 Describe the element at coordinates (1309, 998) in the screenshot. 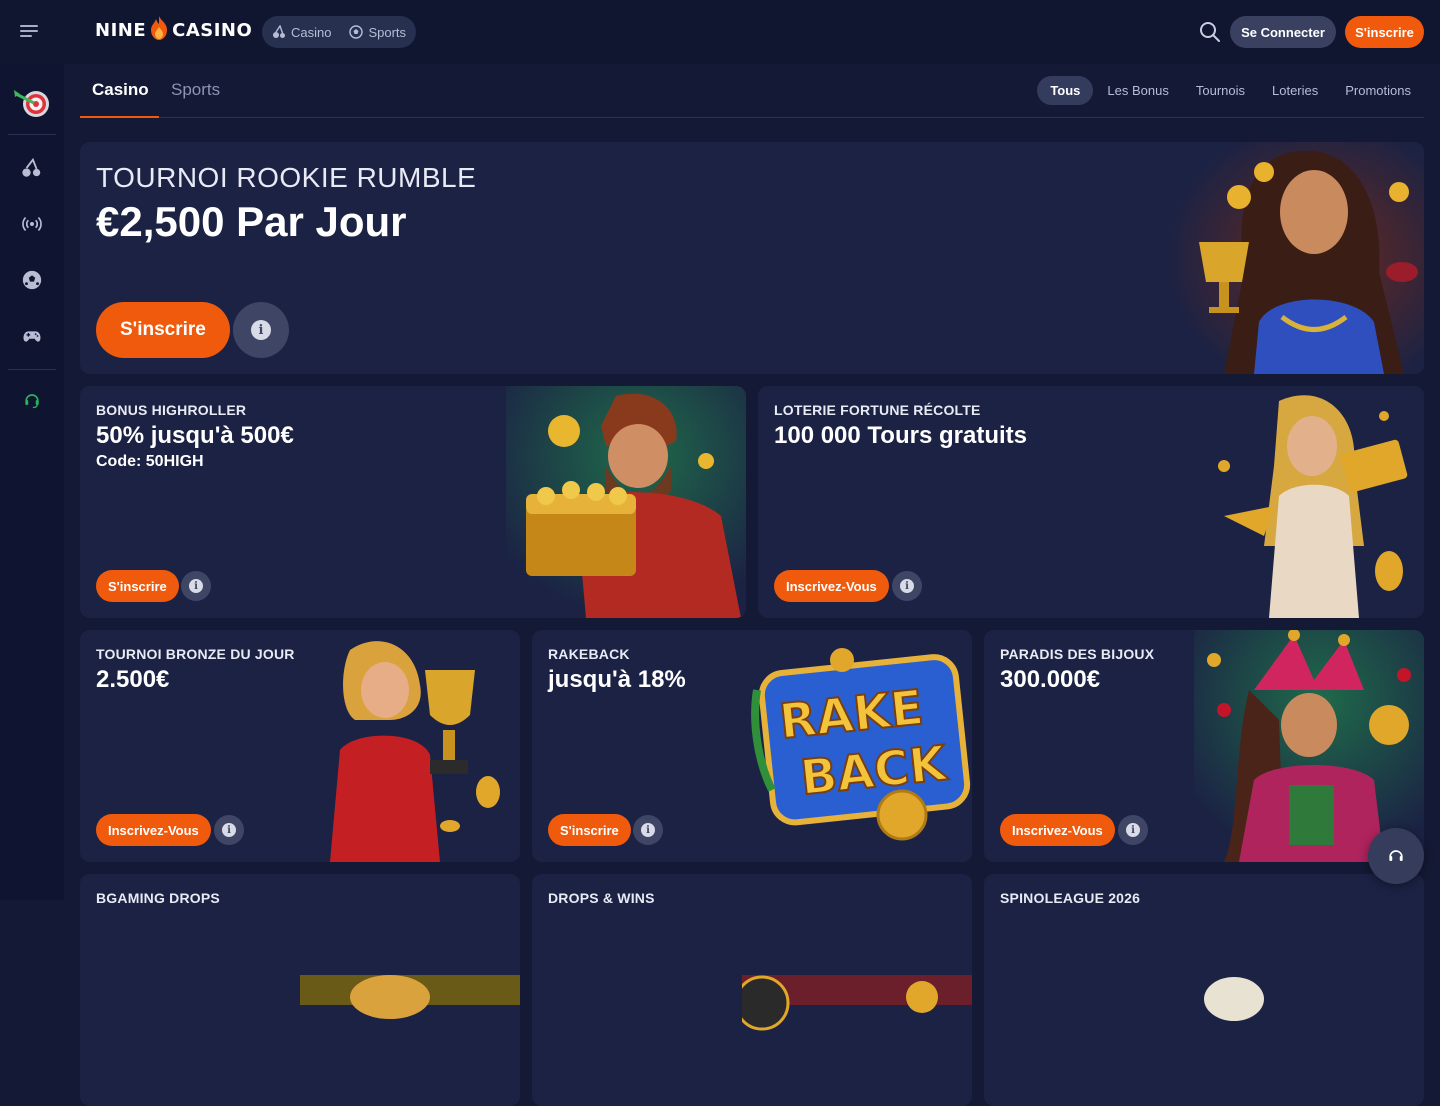

I see `spinoleague-art` at that location.